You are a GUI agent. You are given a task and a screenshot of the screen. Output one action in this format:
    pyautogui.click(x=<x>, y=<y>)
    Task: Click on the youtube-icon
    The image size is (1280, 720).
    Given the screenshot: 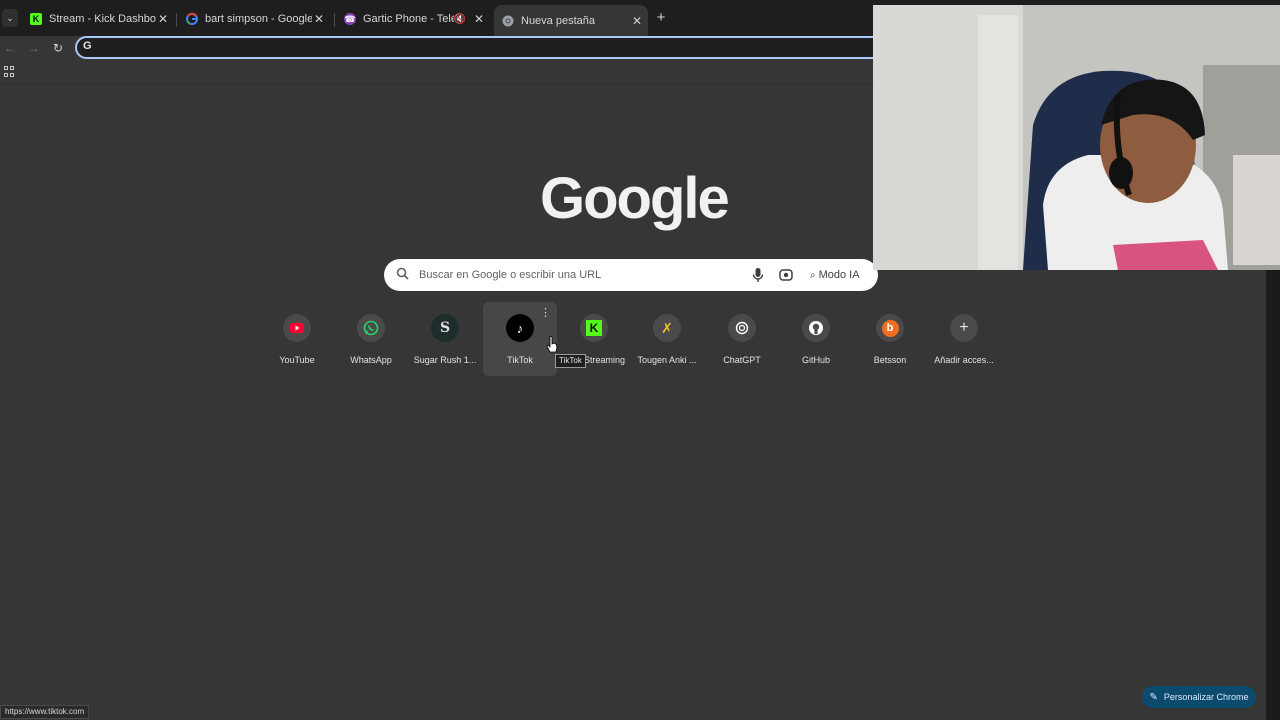 What is the action you would take?
    pyautogui.click(x=297, y=328)
    